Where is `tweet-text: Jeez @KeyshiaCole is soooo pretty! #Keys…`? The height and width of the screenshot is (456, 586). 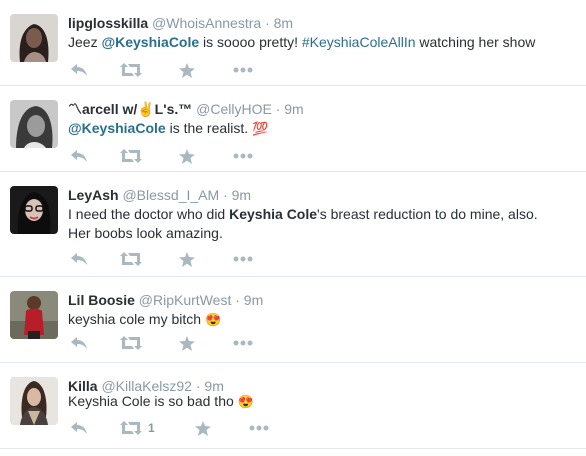
tweet-text: Jeez @KeyshiaCole is soooo pretty! #Keys… is located at coordinates (302, 42).